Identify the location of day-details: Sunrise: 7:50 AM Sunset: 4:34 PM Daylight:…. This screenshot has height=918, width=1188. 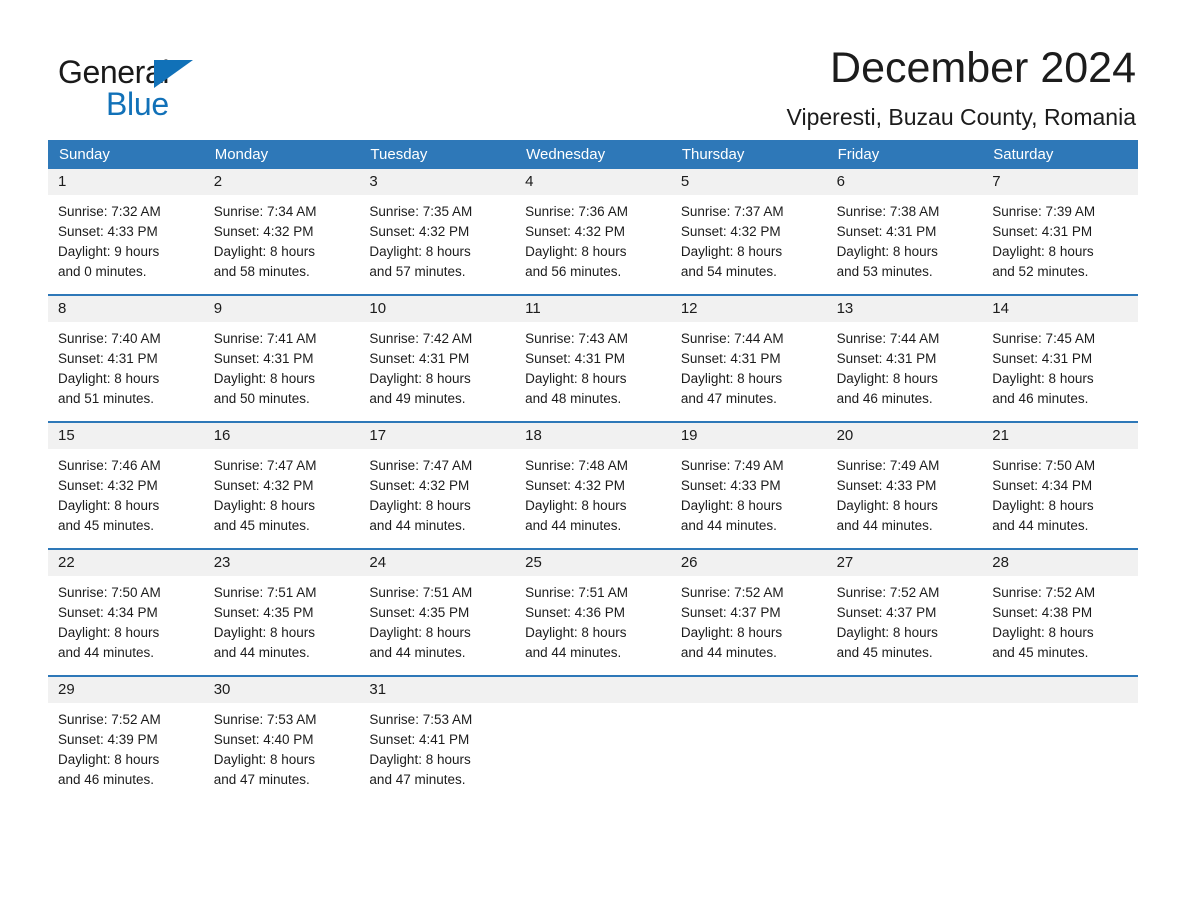
(126, 619).